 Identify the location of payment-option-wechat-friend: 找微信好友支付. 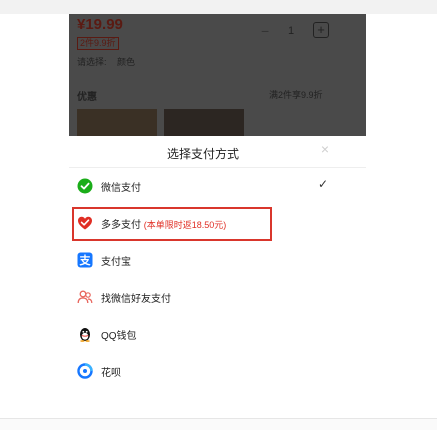
(217, 297).